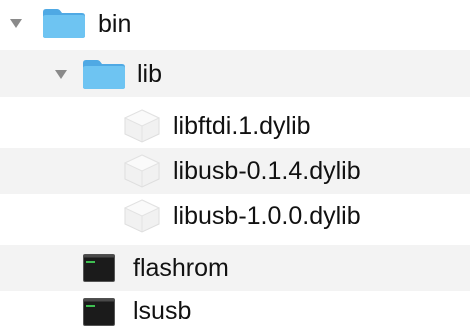  I want to click on tree-item-label: lib, so click(150, 74).